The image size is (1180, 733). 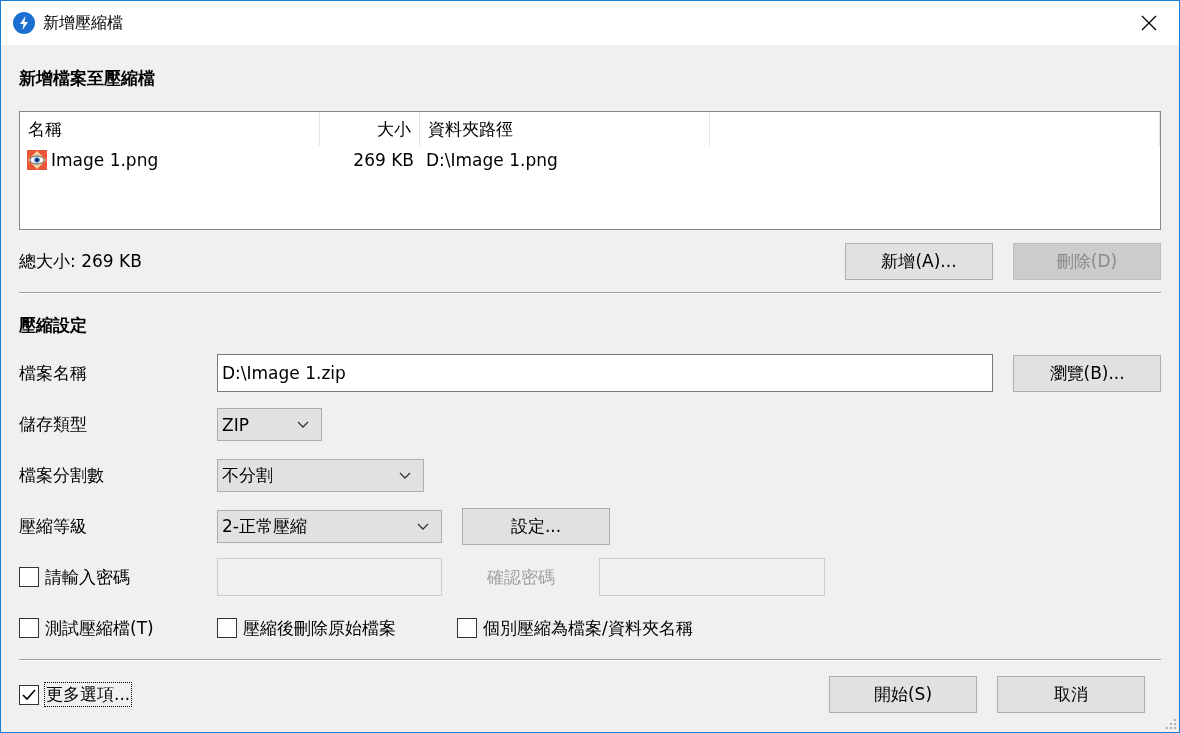 I want to click on checkbox-option: 壓縮後刪除原始檔案, so click(x=337, y=628).